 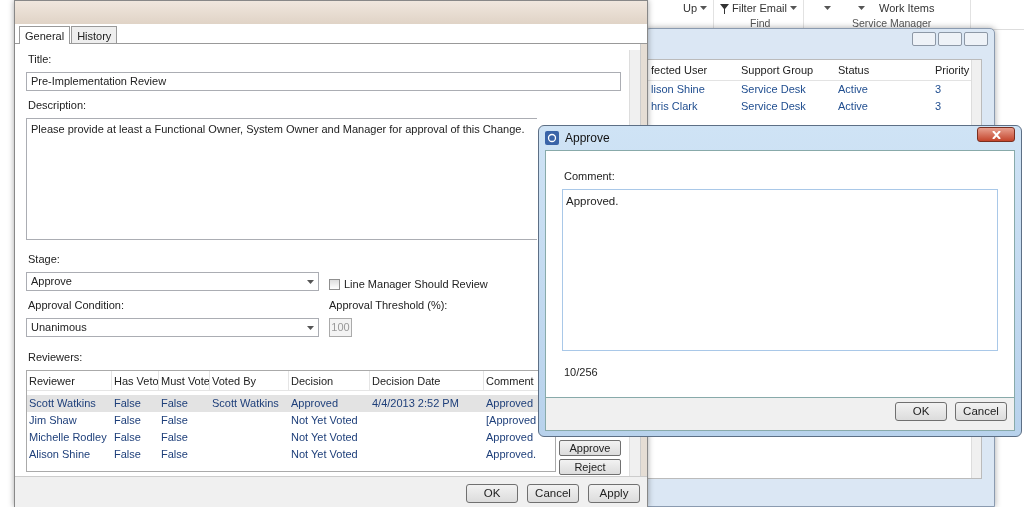 I want to click on description-field: Please provide at least a Functional Owner, System Owner and Manager for approval of this Change., so click(x=281, y=179).